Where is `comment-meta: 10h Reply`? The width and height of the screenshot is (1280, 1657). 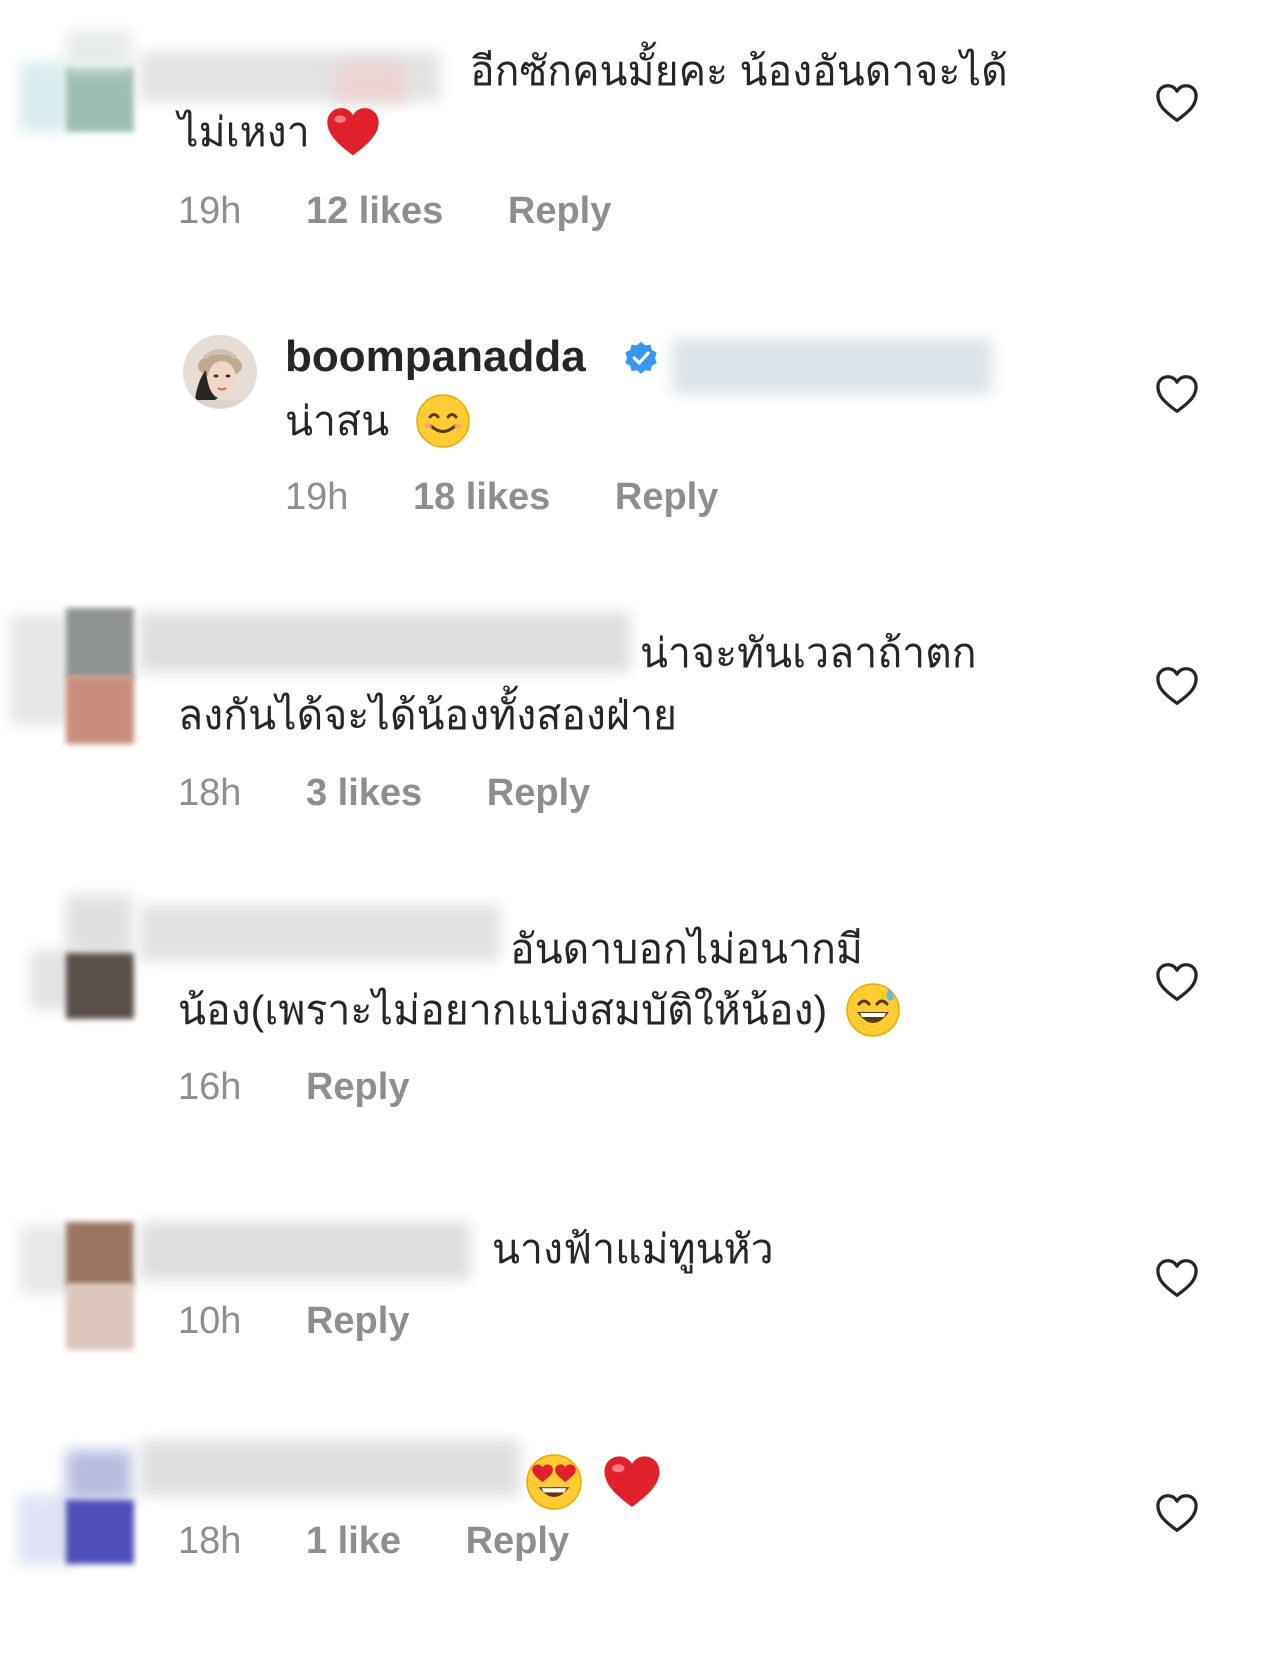 comment-meta: 10h Reply is located at coordinates (320, 1321).